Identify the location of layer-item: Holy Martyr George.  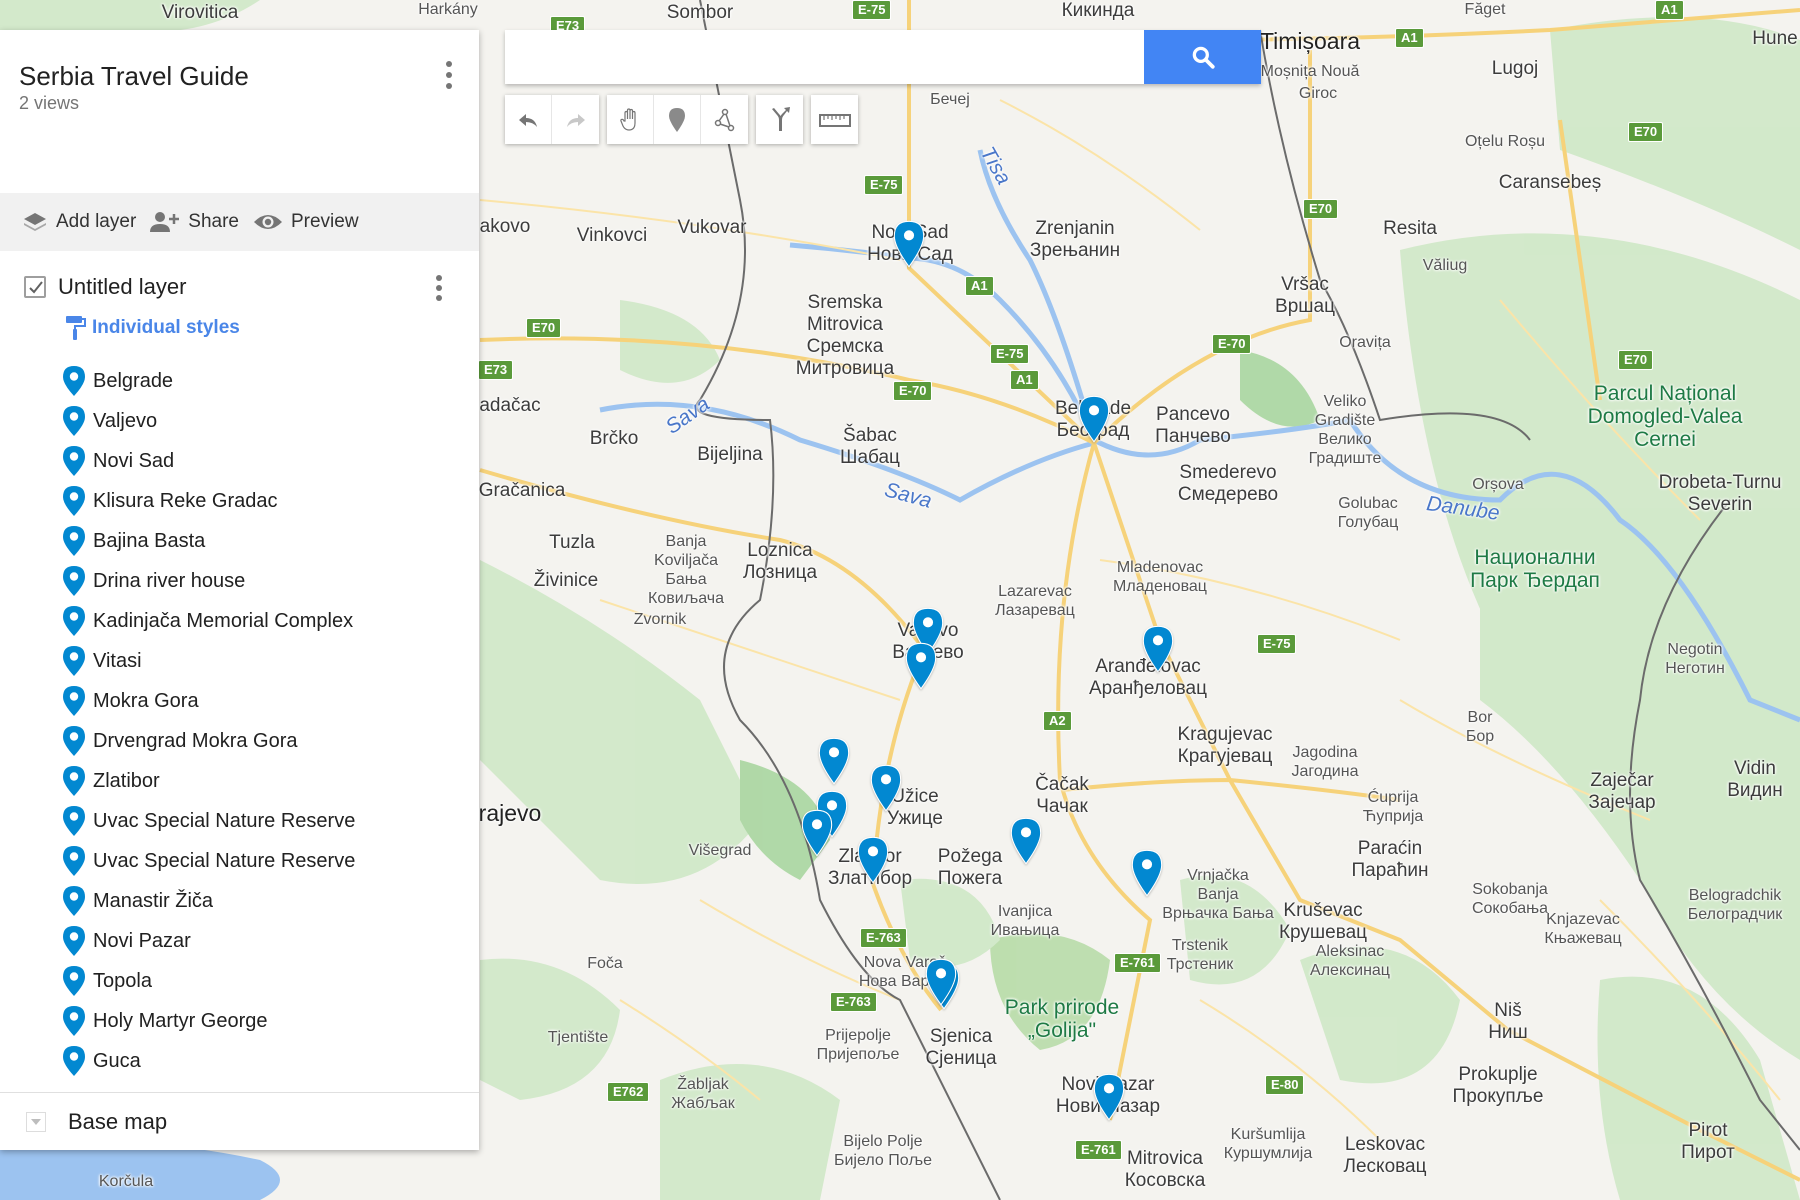
(239, 1021).